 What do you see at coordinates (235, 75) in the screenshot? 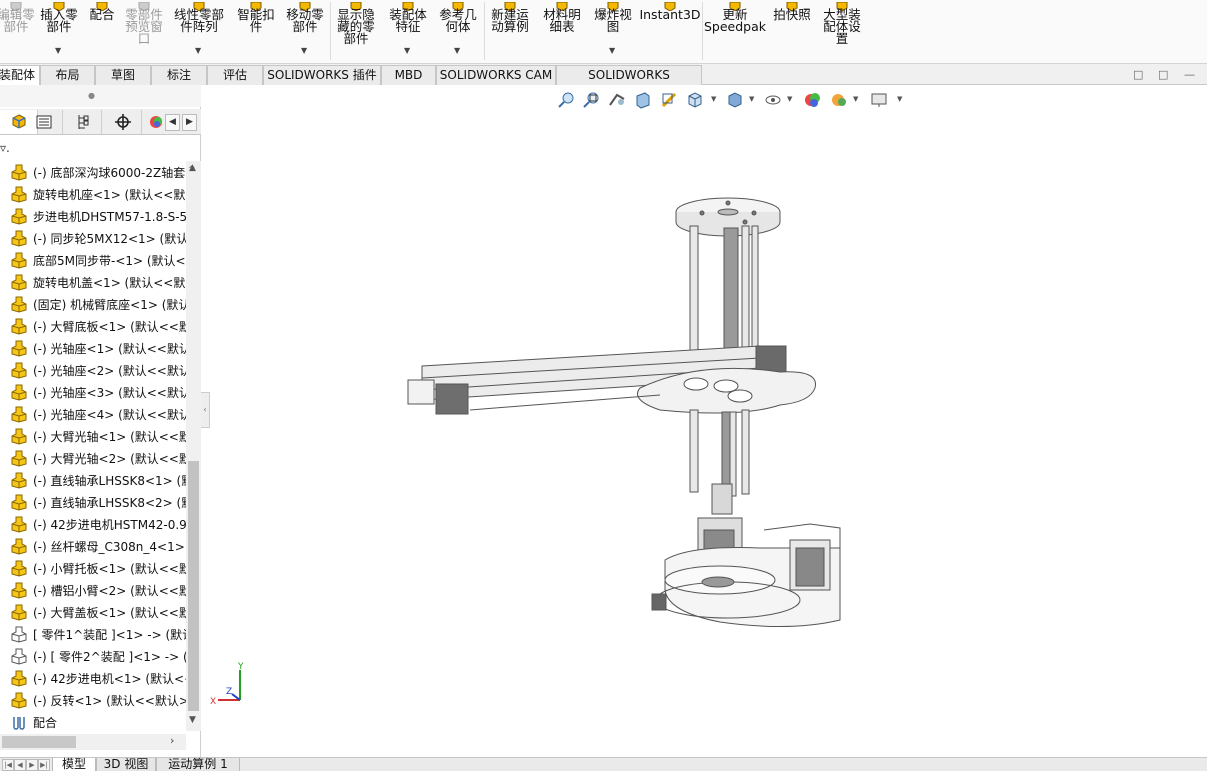
I see `tab-evaluate: 评估` at bounding box center [235, 75].